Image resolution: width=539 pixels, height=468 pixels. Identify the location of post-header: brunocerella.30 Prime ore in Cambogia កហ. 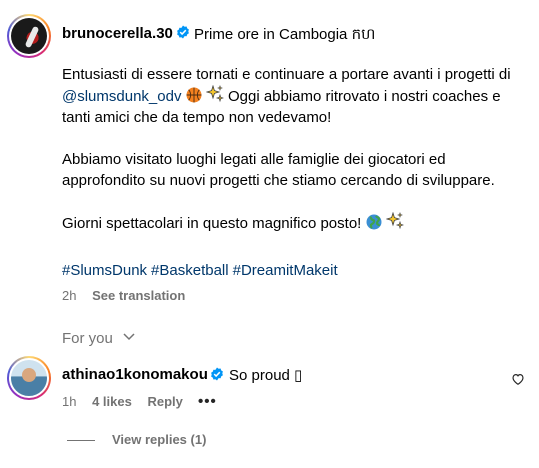
(269, 33).